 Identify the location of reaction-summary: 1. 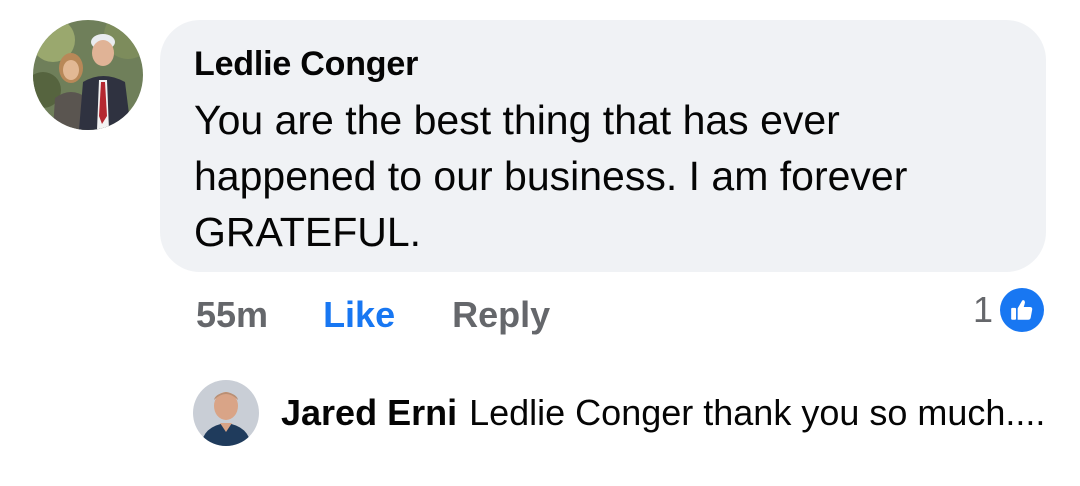
(1008, 310).